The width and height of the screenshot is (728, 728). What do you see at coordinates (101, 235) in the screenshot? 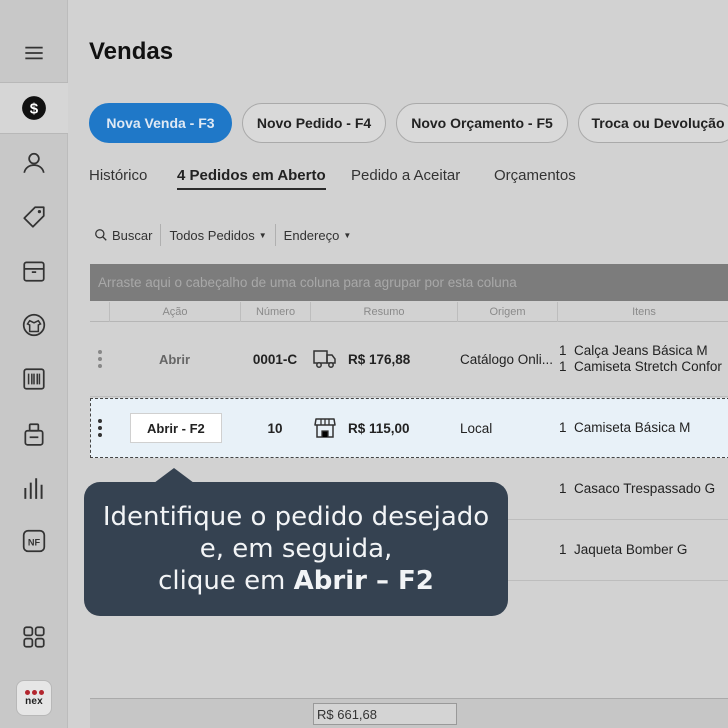
I see `search-icon` at bounding box center [101, 235].